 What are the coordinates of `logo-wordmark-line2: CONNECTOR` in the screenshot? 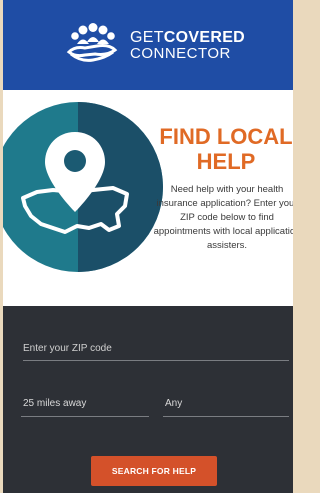 It's located at (180, 53).